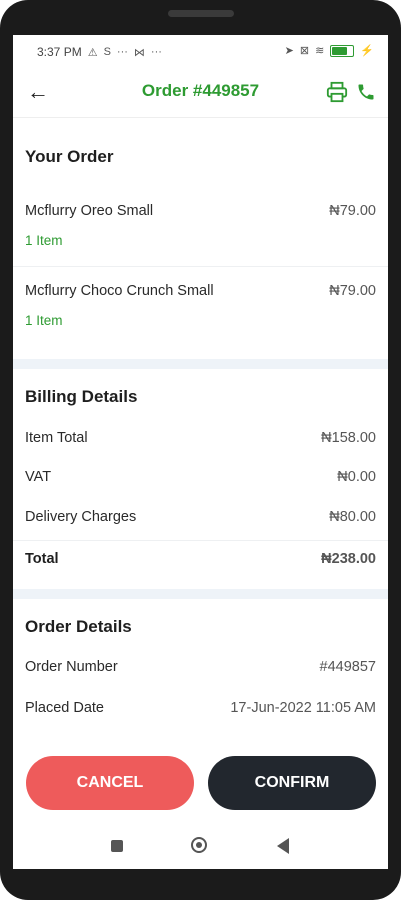  Describe the element at coordinates (200, 708) in the screenshot. I see `order-detail-row: Placed Date 17-Jun-2022 11:05 AM` at that location.